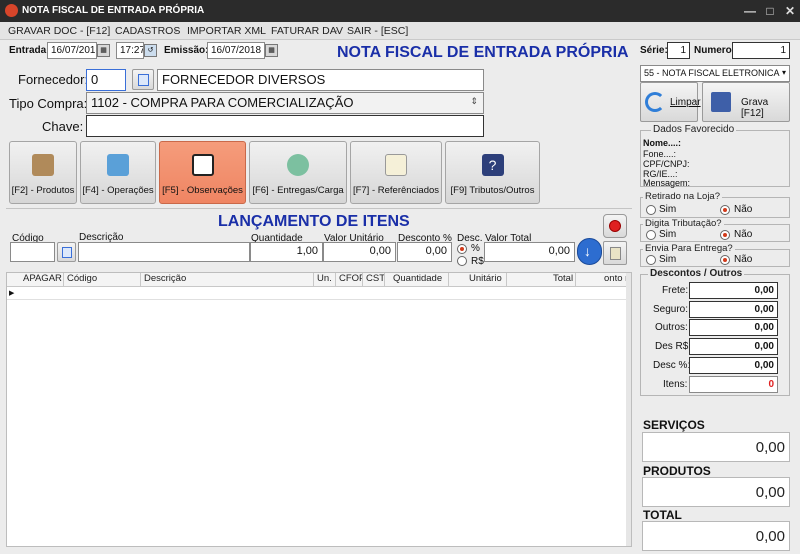  Describe the element at coordinates (349, 280) in the screenshot. I see `column-header: CFOP` at that location.